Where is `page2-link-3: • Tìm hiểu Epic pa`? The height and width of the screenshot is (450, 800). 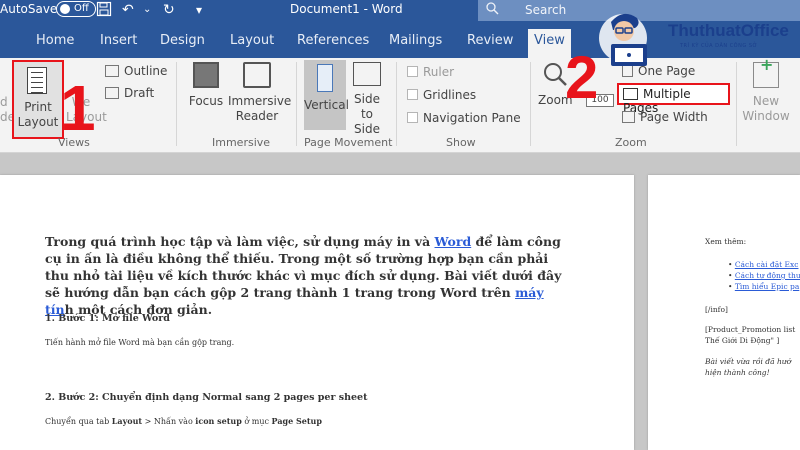 page2-link-3: • Tìm hiểu Epic pa is located at coordinates (763, 286).